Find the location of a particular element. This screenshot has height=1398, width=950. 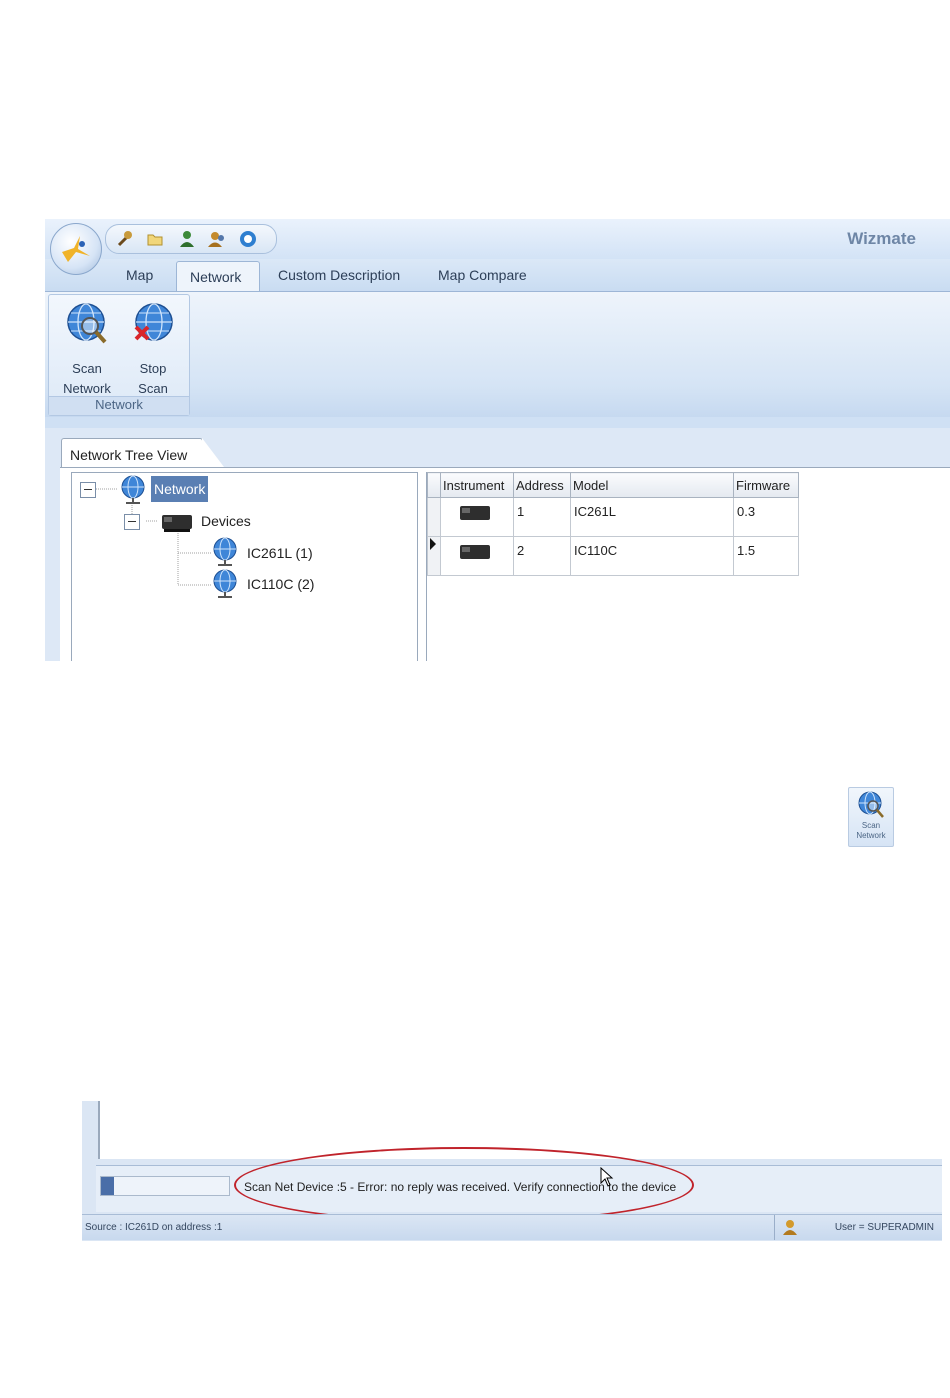

document-tab-label: Network Tree View is located at coordinates (129, 455).